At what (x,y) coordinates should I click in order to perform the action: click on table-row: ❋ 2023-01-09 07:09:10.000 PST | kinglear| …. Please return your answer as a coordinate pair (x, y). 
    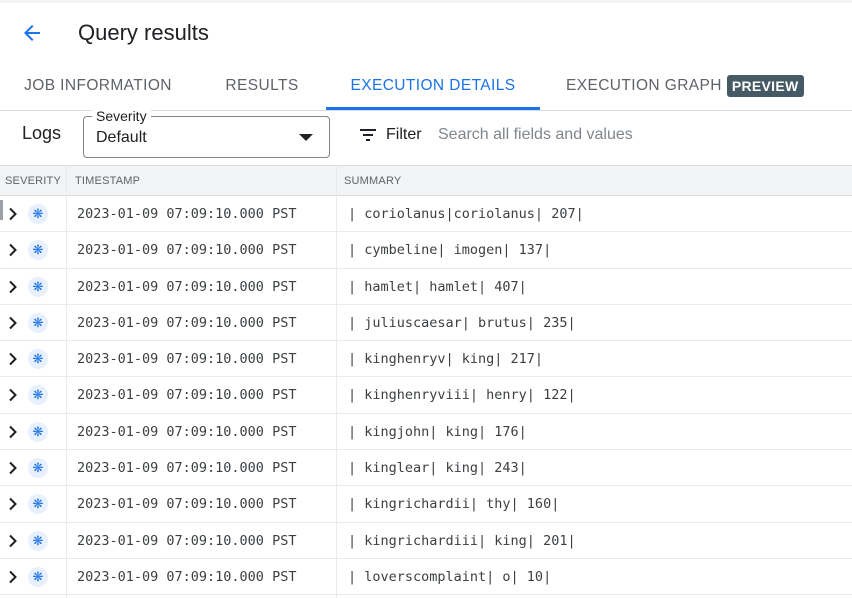
    Looking at the image, I should click on (426, 468).